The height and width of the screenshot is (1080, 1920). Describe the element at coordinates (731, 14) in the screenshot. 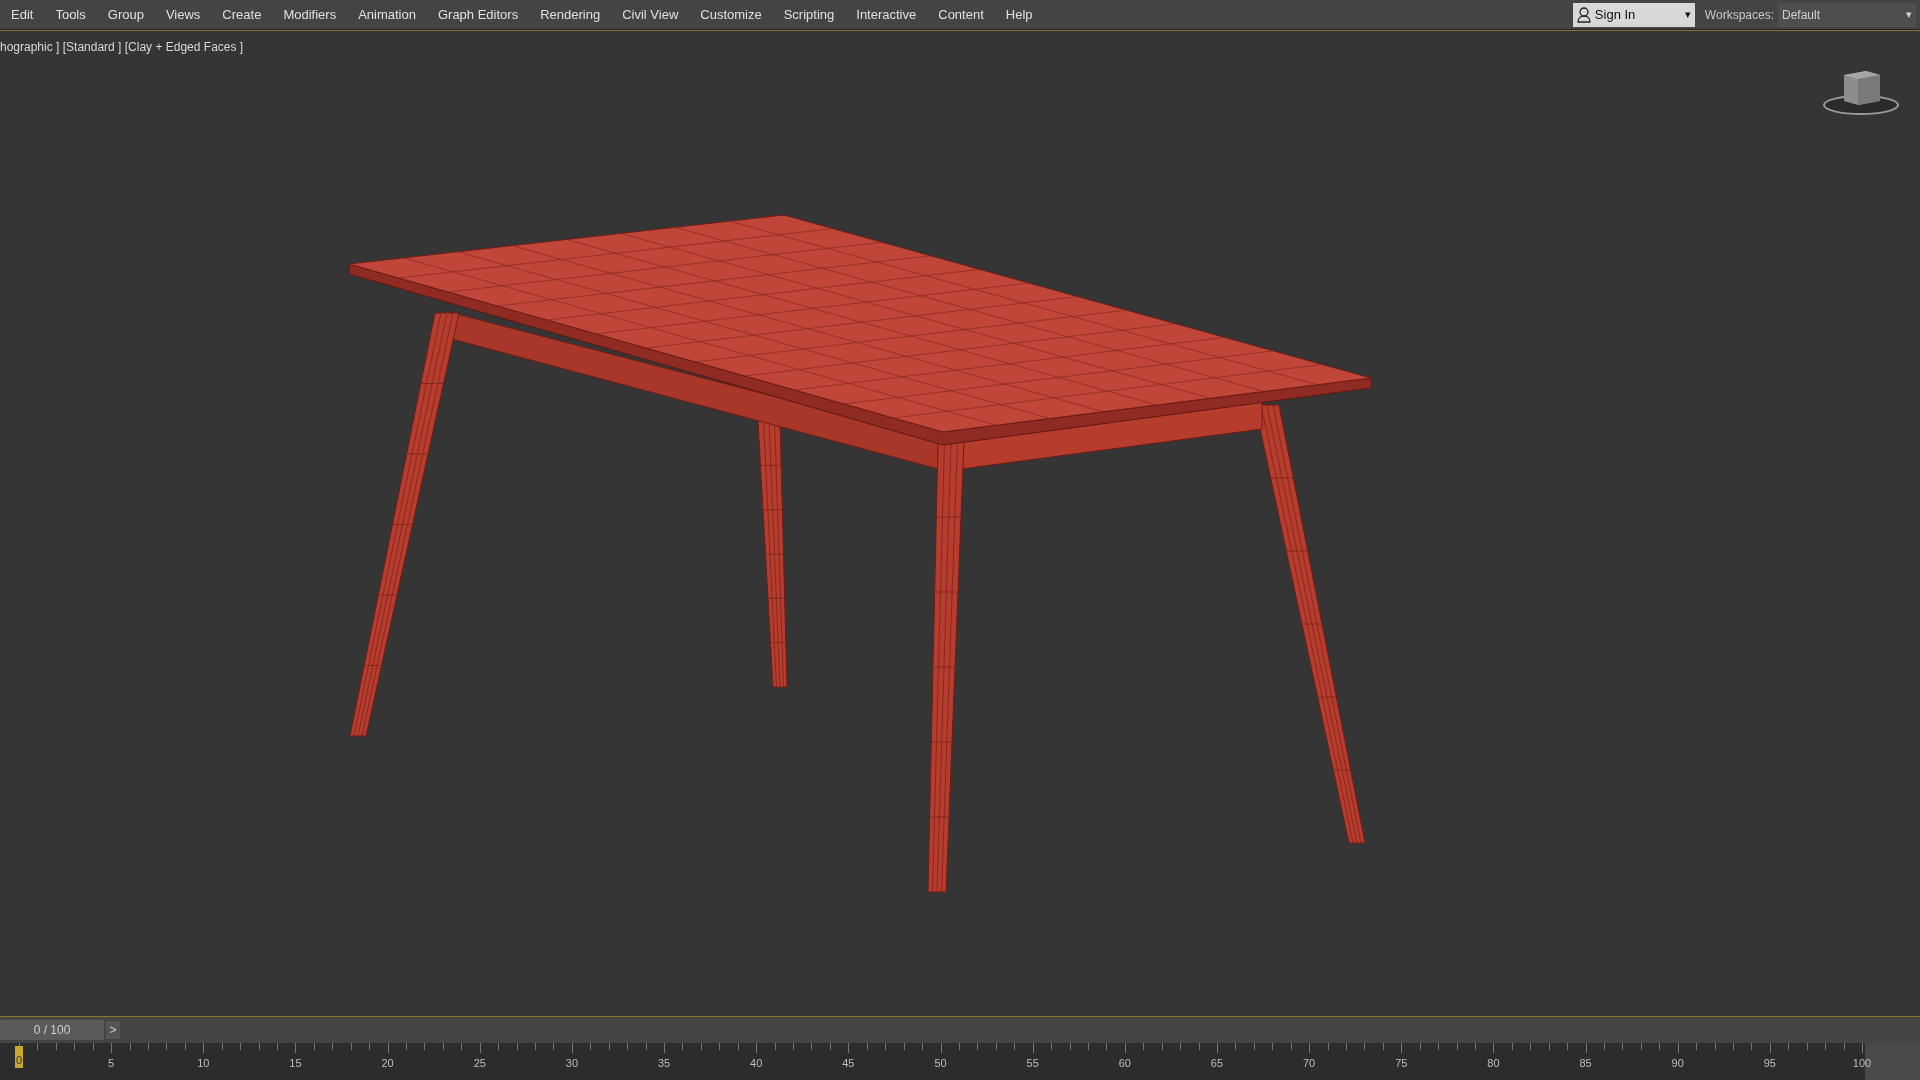

I see `menu-item: Customize` at that location.